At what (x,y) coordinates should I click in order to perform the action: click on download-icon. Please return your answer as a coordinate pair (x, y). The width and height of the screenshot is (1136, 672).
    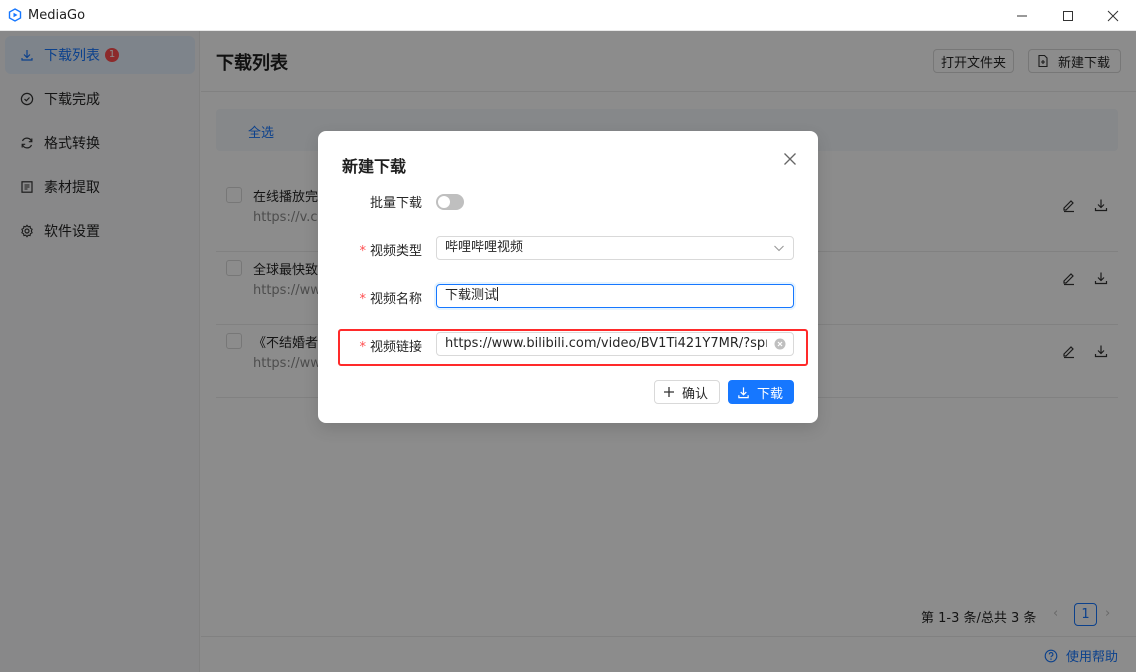
    Looking at the image, I should click on (743, 392).